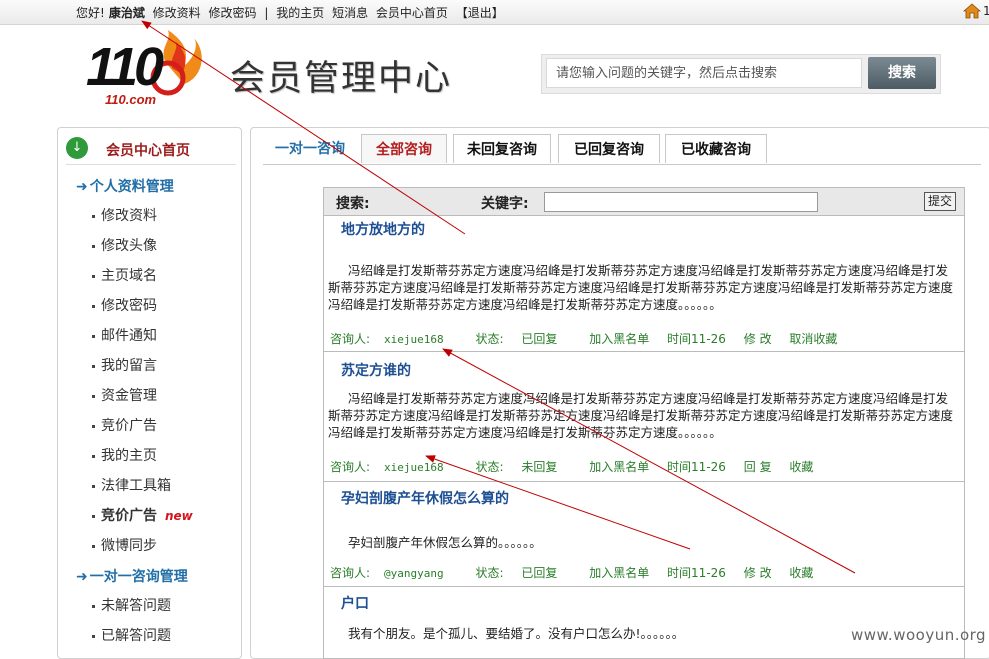 The image size is (989, 659). I want to click on sidebar-item: 资金管理, so click(124, 395).